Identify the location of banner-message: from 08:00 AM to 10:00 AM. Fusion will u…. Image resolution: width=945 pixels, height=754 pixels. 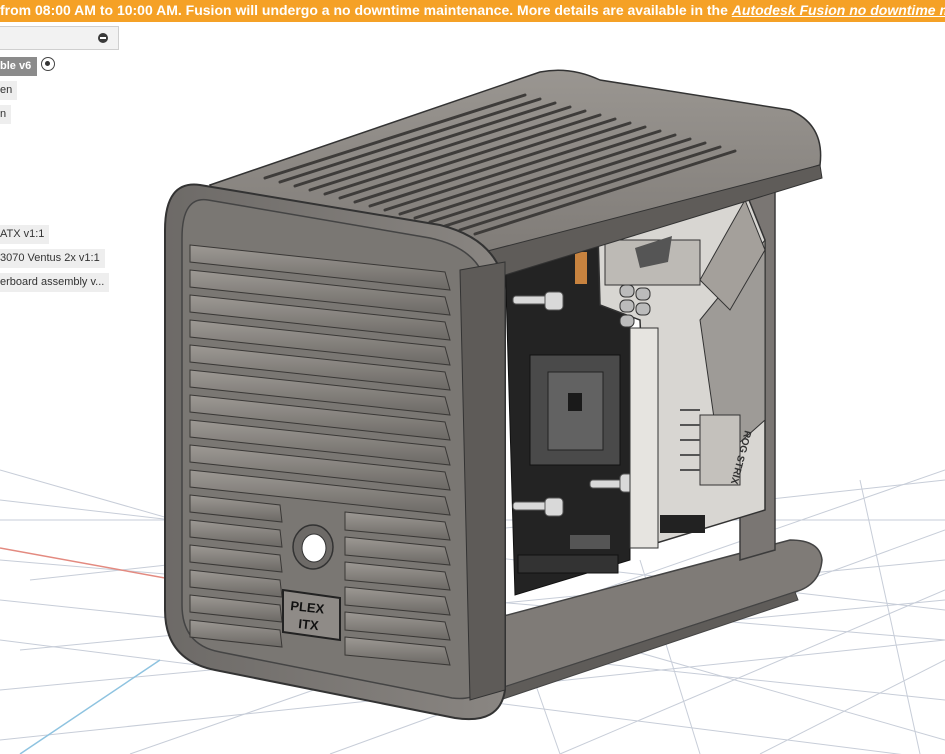
(366, 10).